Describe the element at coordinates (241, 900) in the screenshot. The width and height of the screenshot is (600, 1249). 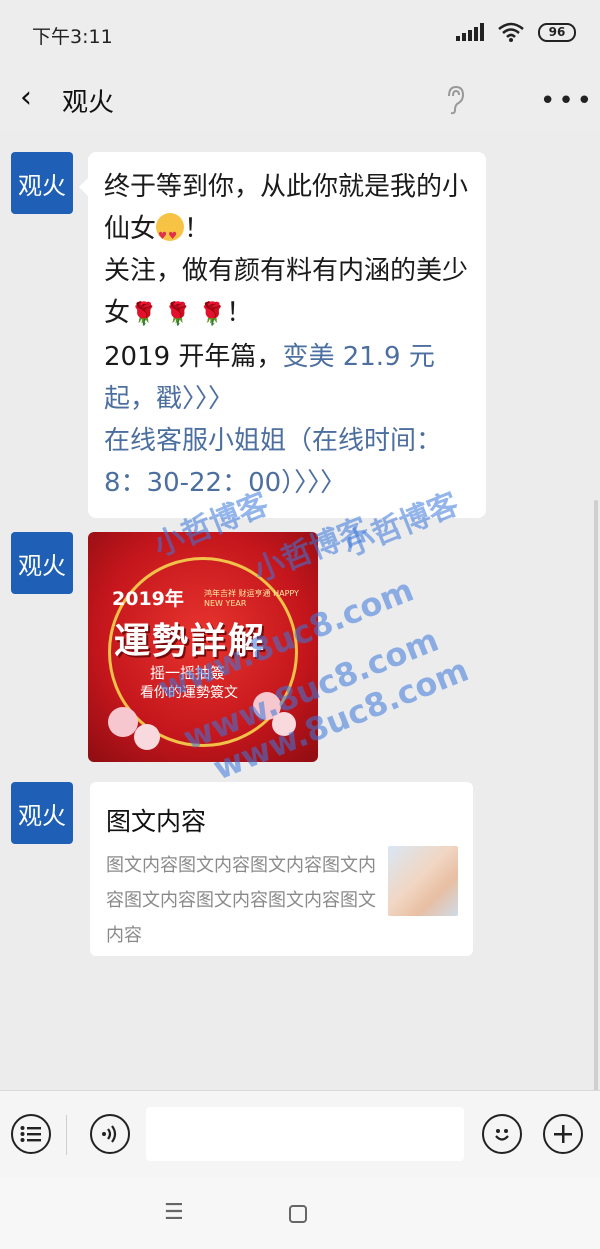
I see `article-description: 图文内容图文内容图文内容图文内容图文内容图文内容图文内容图文内容` at that location.